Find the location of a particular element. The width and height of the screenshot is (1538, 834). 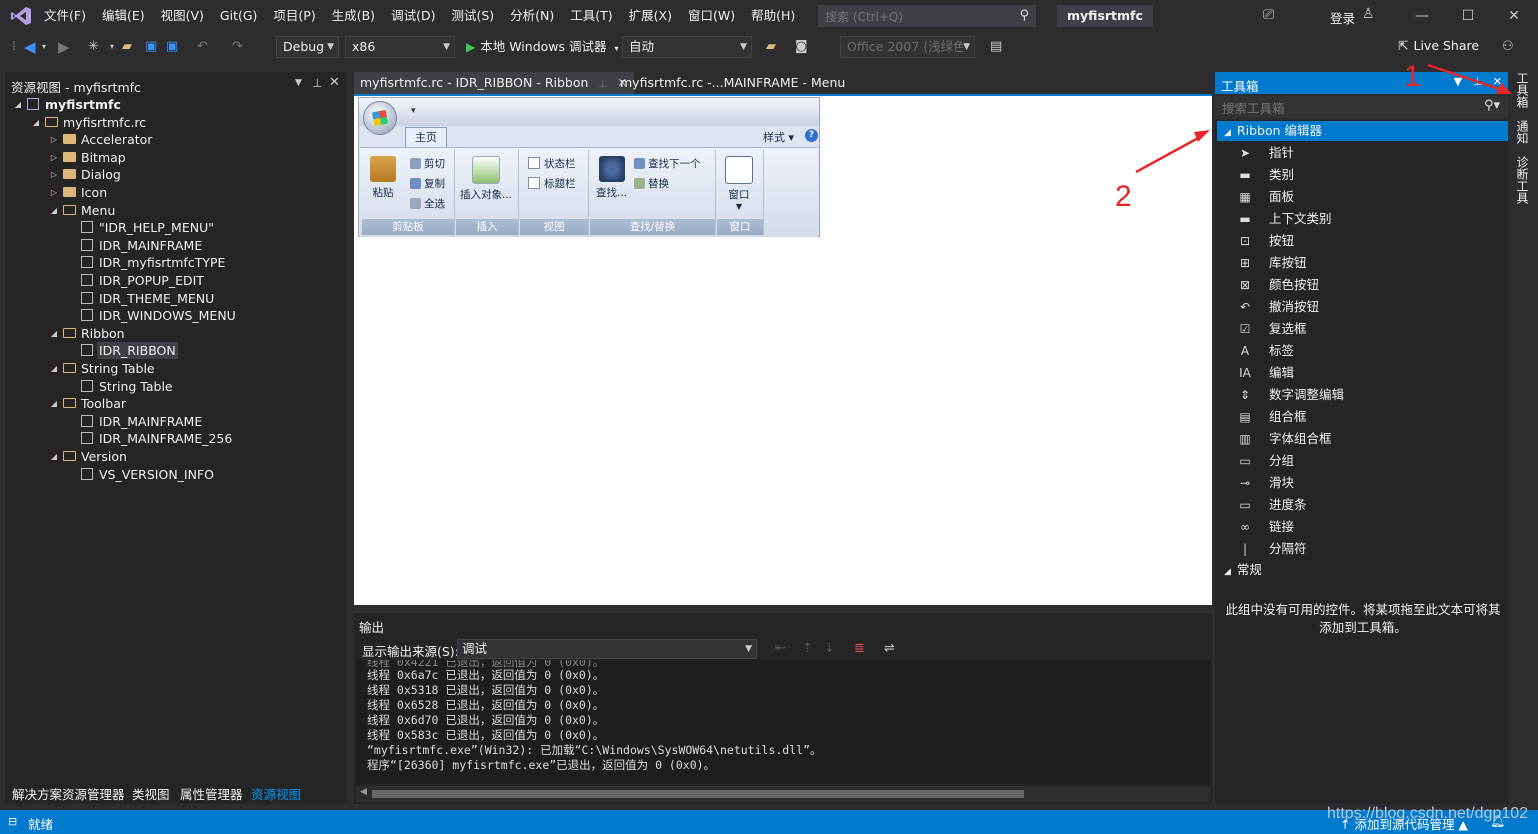

tab-menu-document: myfisrtmfc.rc -...MAINFRAME - Menu is located at coordinates (732, 83).